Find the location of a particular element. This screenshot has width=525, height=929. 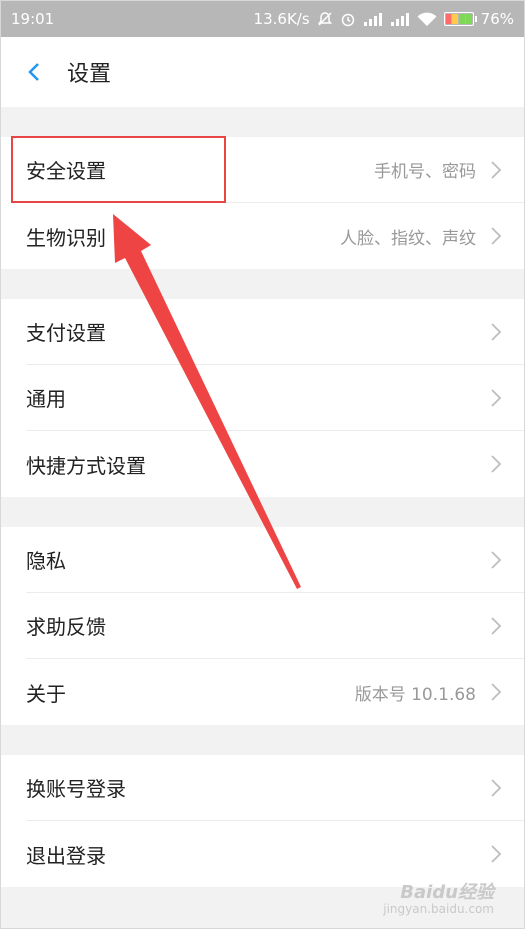

settings-group: 安全设置 手机号、密码生物识别 人脸、指纹、声纹 is located at coordinates (262, 203).